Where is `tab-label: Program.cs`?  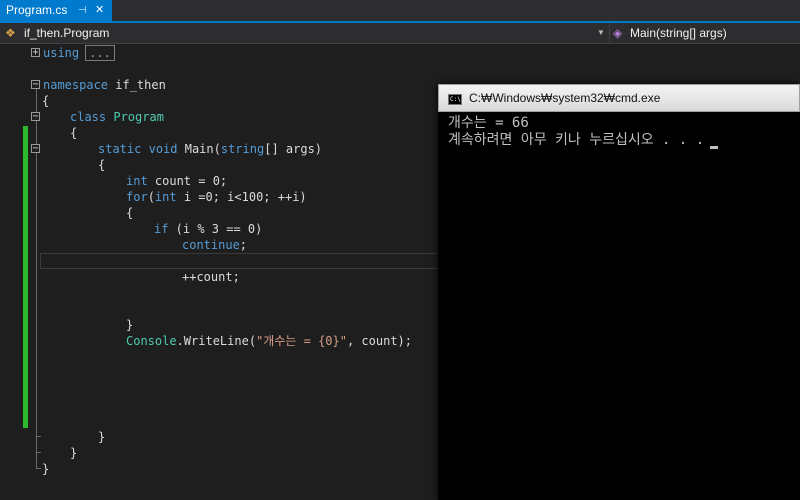 tab-label: Program.cs is located at coordinates (37, 10).